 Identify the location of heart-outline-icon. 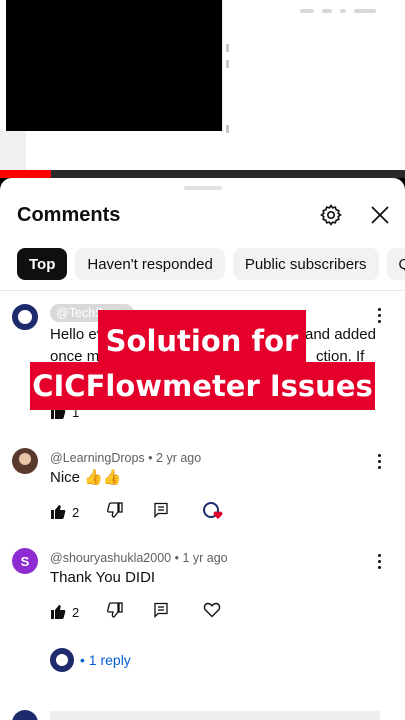
(212, 609).